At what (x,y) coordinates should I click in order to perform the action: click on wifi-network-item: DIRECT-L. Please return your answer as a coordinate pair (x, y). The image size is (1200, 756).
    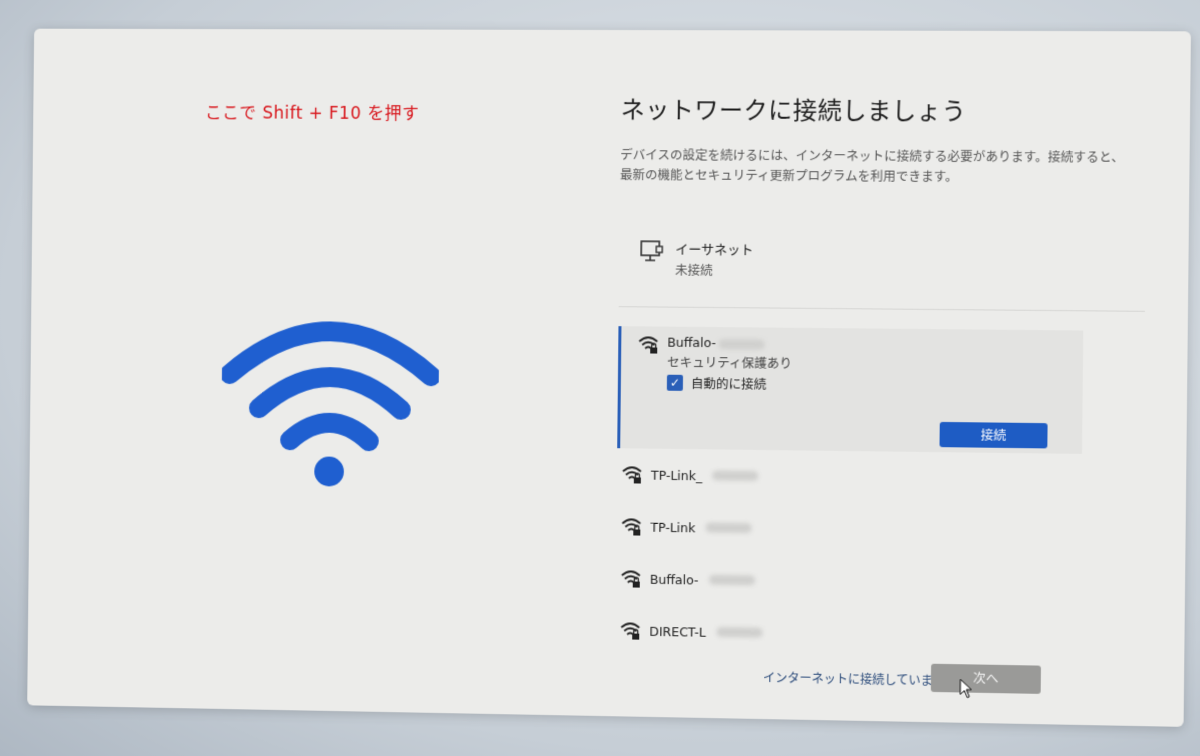
    Looking at the image, I should click on (868, 634).